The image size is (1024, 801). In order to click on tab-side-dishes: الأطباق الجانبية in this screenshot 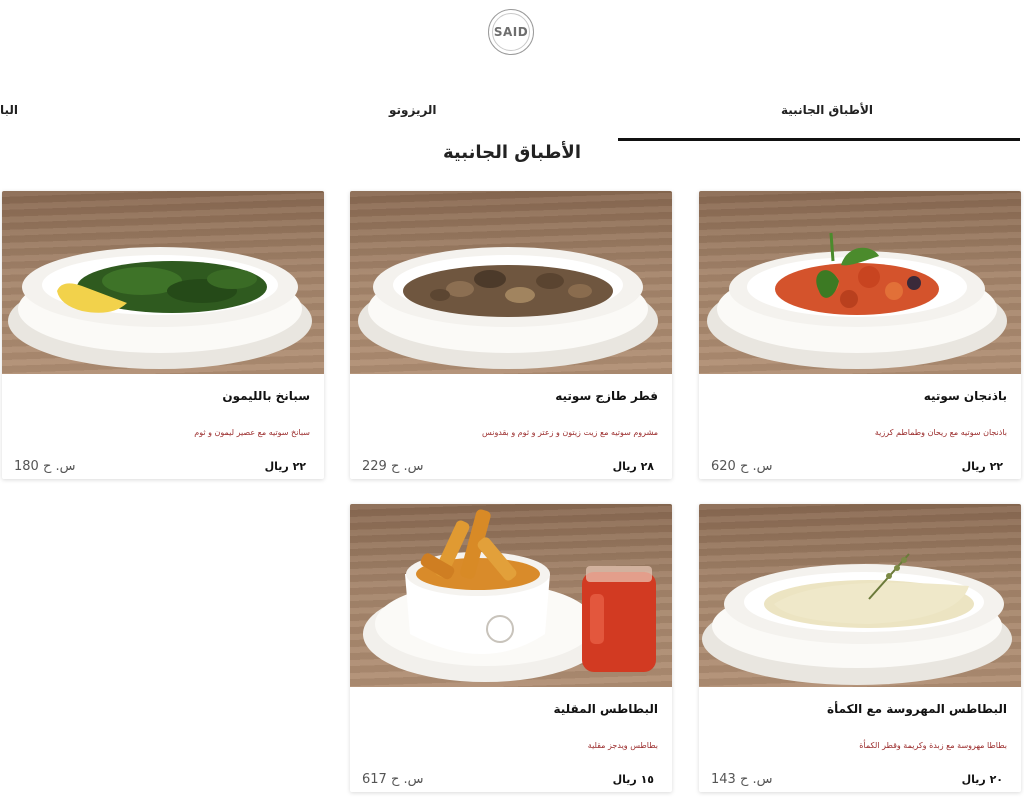, I will do `click(827, 110)`.